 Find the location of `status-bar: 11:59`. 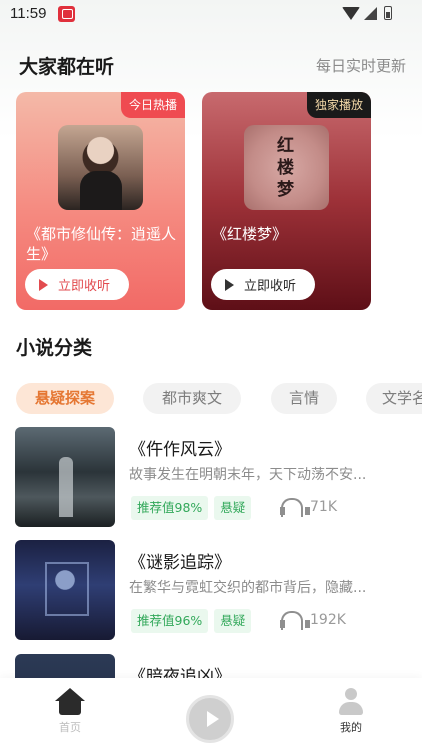

status-bar: 11:59 is located at coordinates (211, 15).